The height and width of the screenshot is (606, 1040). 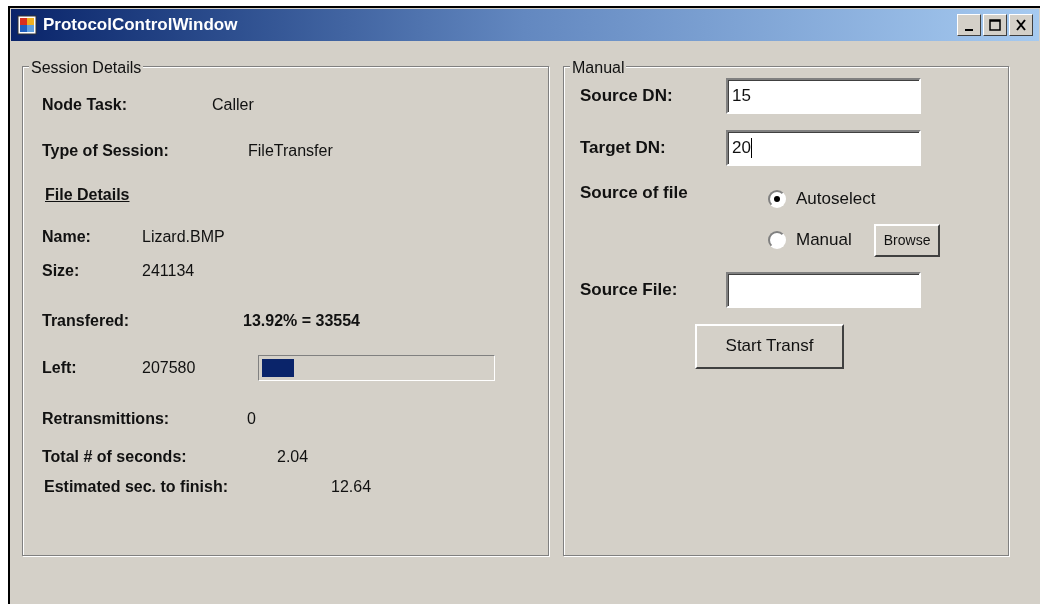 What do you see at coordinates (769, 346) in the screenshot?
I see `start-transfer-button: Start Transf` at bounding box center [769, 346].